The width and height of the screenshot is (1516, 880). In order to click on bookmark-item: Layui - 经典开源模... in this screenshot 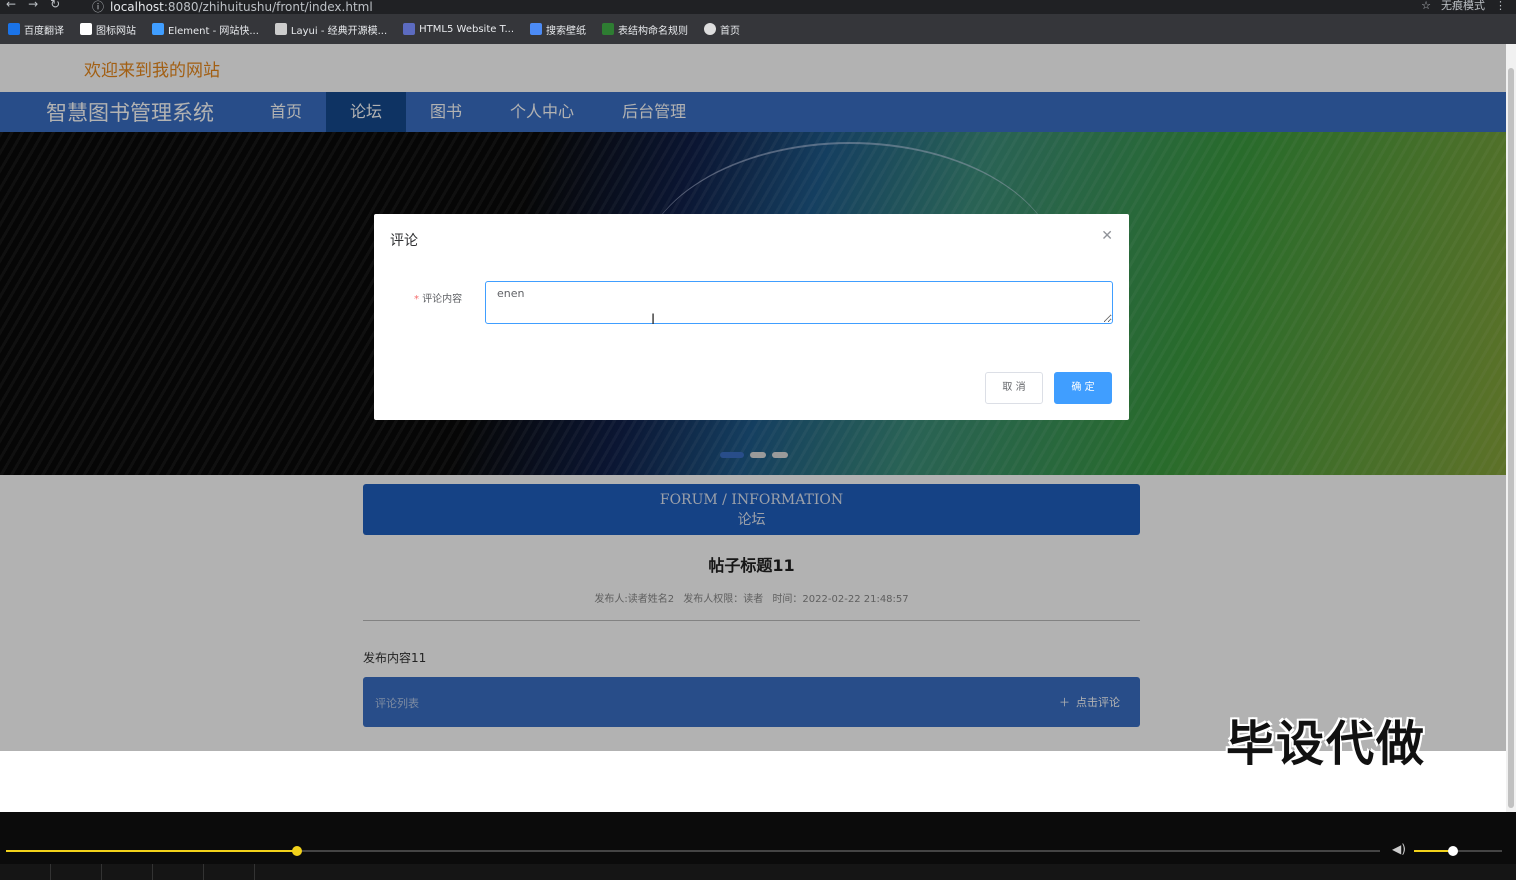, I will do `click(331, 29)`.